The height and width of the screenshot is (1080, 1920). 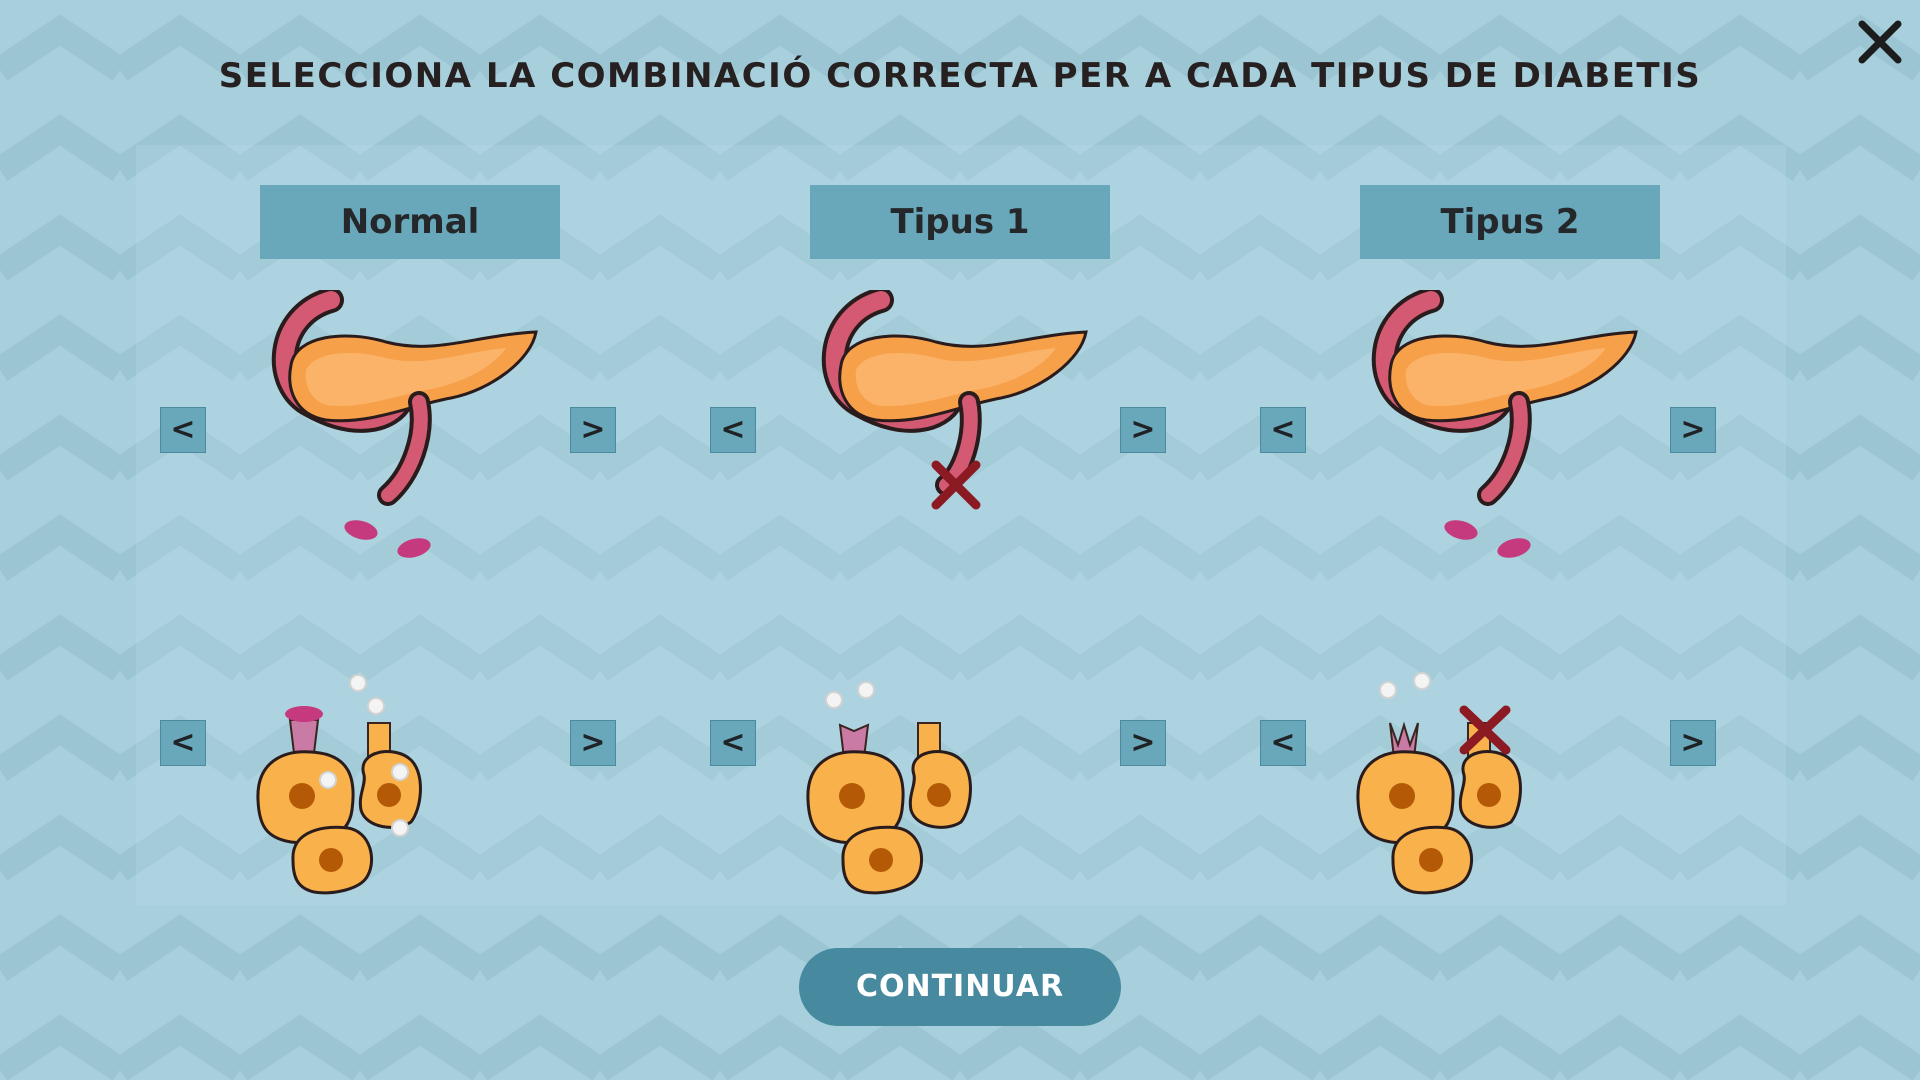 I want to click on close-button, so click(x=1880, y=42).